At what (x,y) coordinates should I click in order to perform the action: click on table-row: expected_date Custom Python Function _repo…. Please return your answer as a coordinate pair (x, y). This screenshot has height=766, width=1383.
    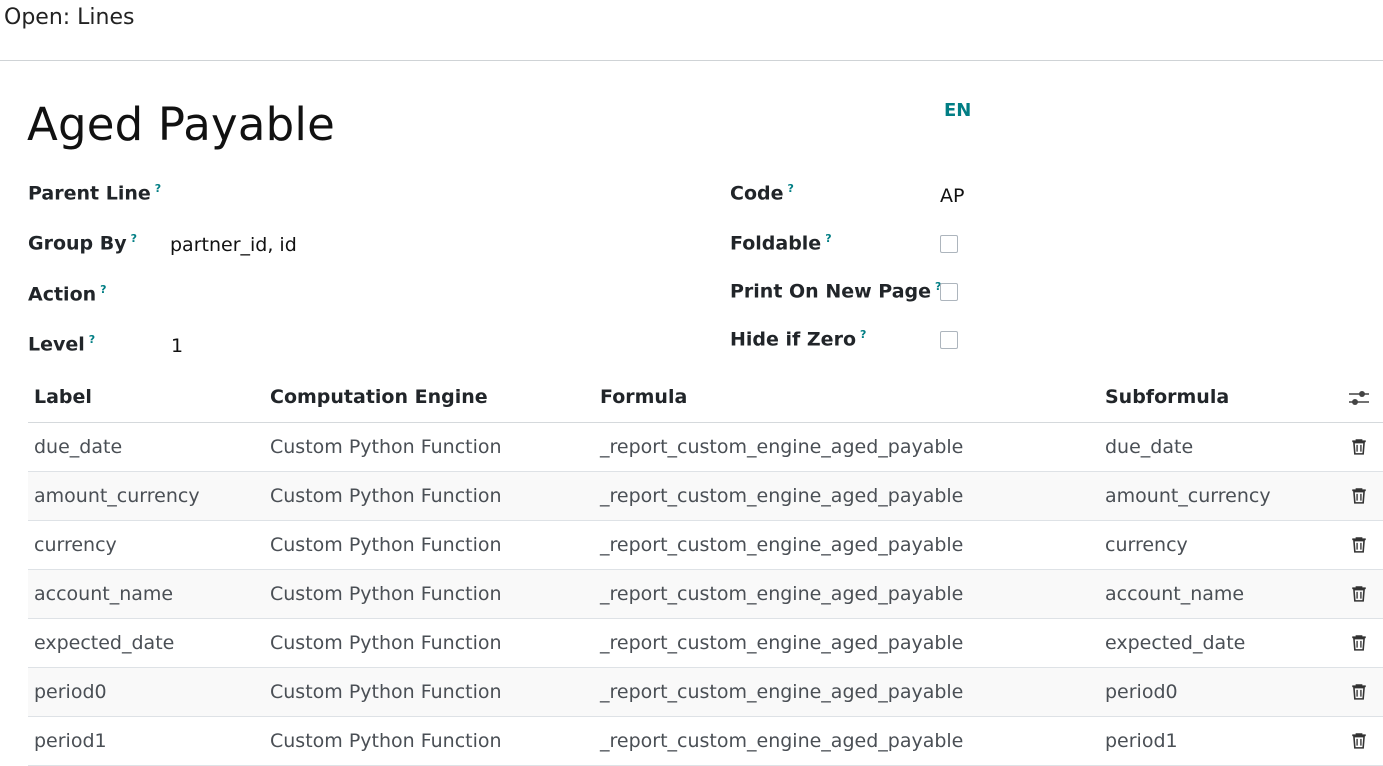
    Looking at the image, I should click on (705, 643).